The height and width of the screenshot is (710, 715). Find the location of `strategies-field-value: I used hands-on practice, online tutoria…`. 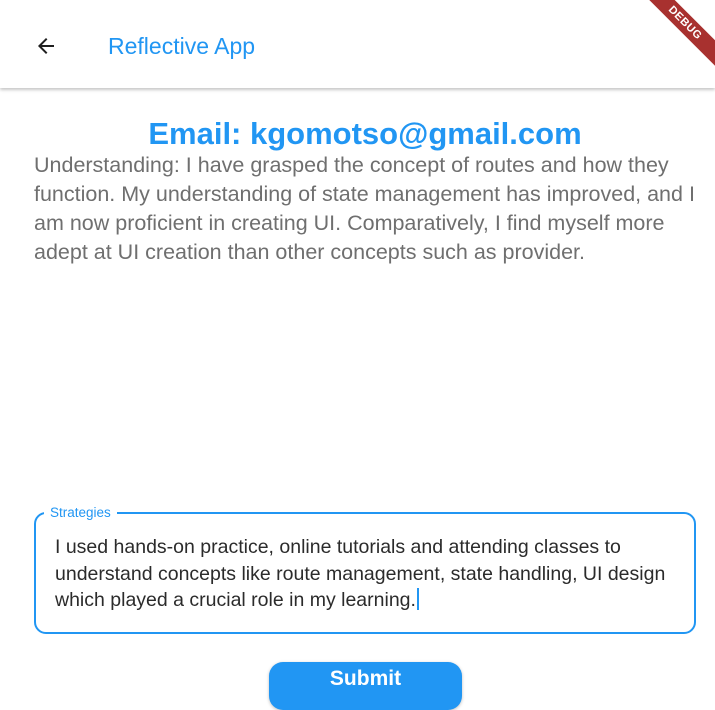

strategies-field-value: I used hands-on practice, online tutoria… is located at coordinates (371, 574).